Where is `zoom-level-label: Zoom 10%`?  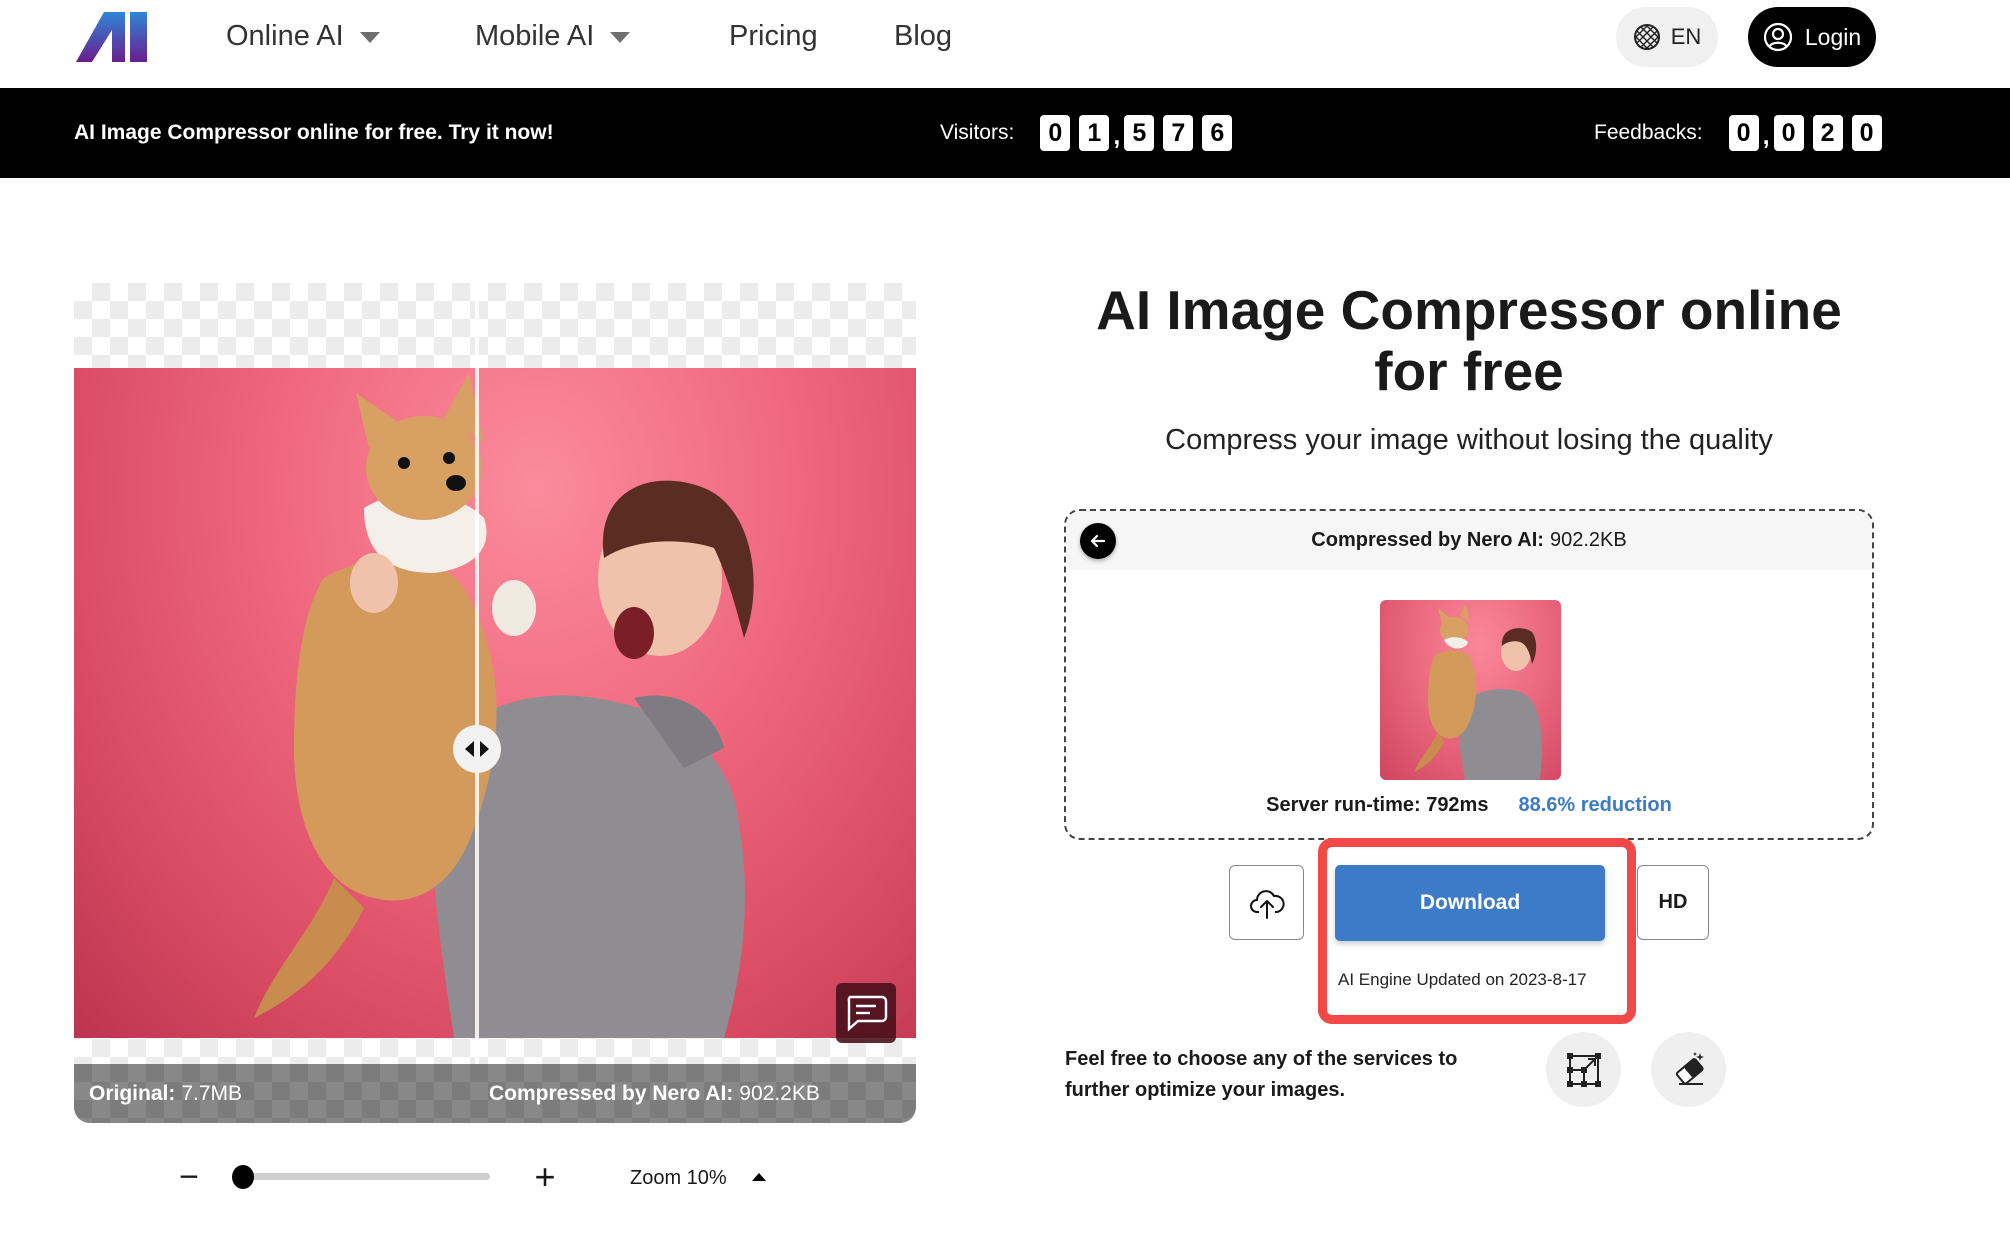
zoom-level-label: Zoom 10% is located at coordinates (678, 1177).